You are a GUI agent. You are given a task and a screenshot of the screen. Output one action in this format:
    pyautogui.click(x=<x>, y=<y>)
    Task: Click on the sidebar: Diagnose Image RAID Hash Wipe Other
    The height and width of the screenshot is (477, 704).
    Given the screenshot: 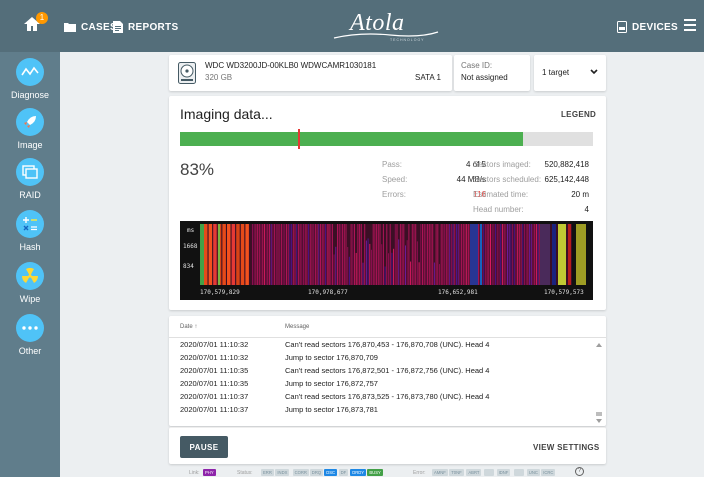 What is the action you would take?
    pyautogui.click(x=30, y=264)
    